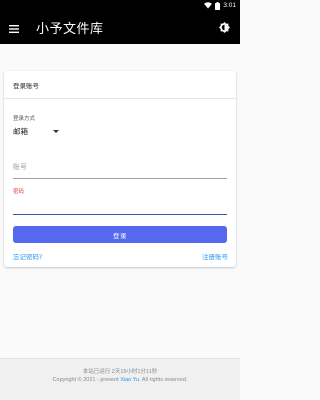  I want to click on menu-button, so click(14, 27).